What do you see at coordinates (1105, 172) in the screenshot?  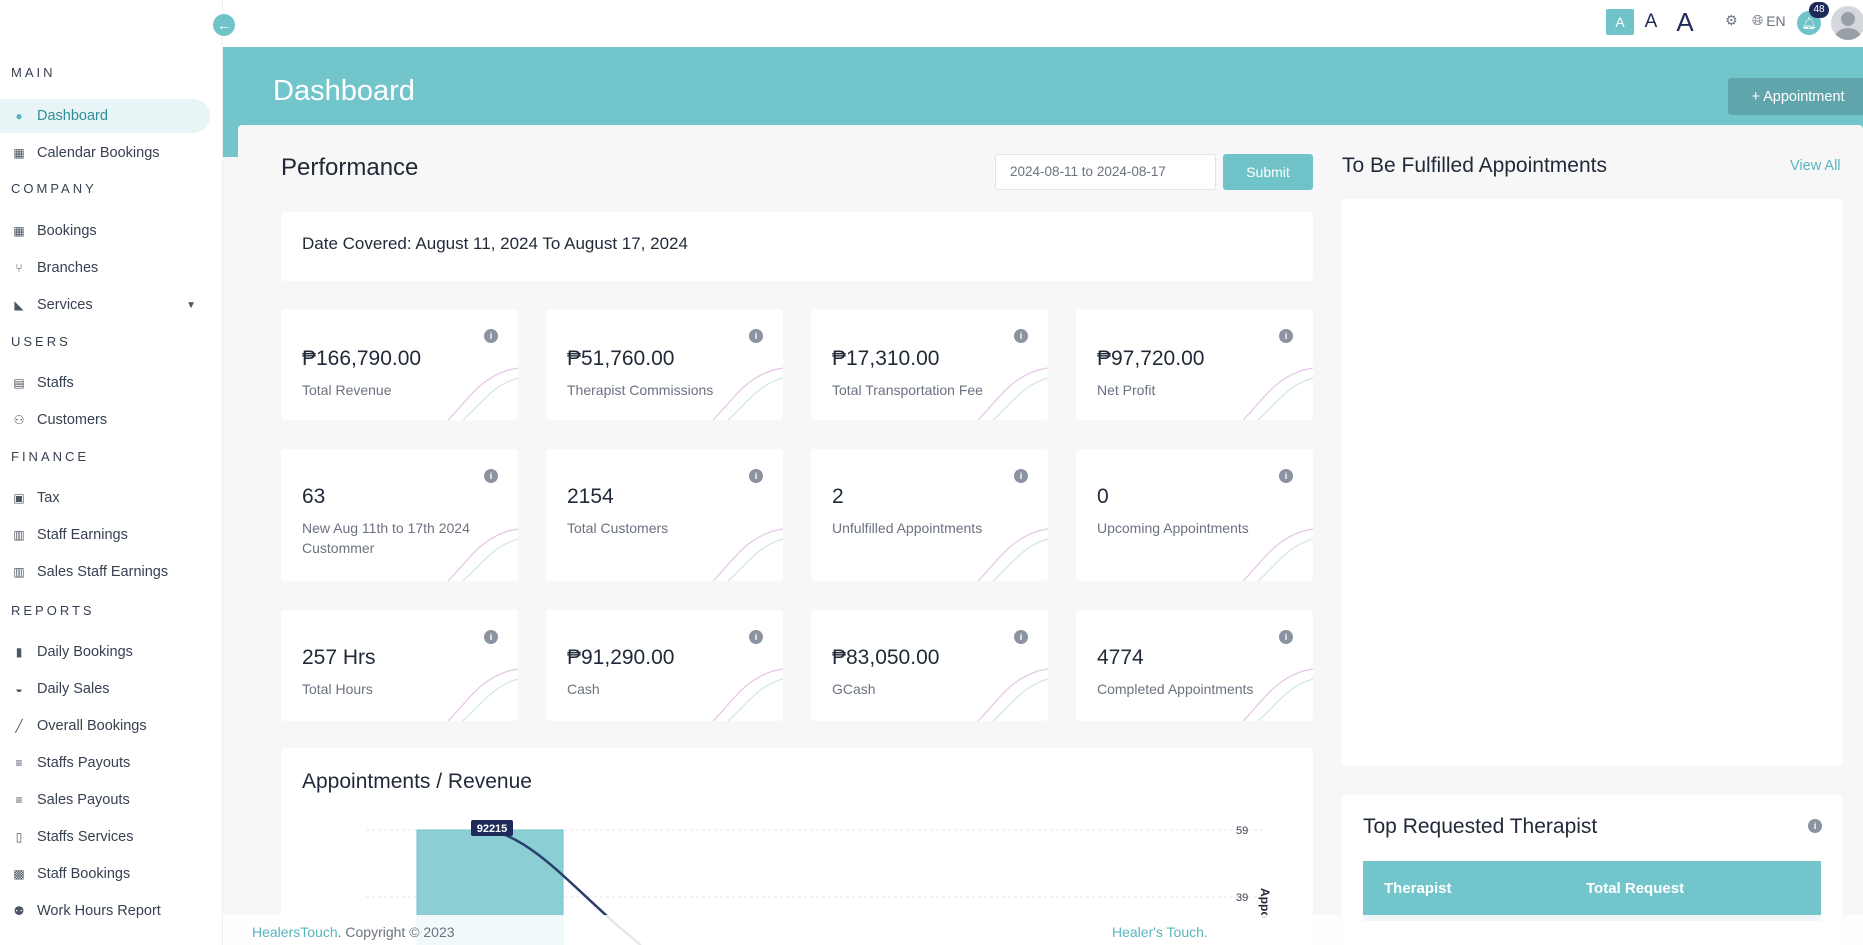 I see `date-range-input: 2024-08-11 to 2024-08-17` at bounding box center [1105, 172].